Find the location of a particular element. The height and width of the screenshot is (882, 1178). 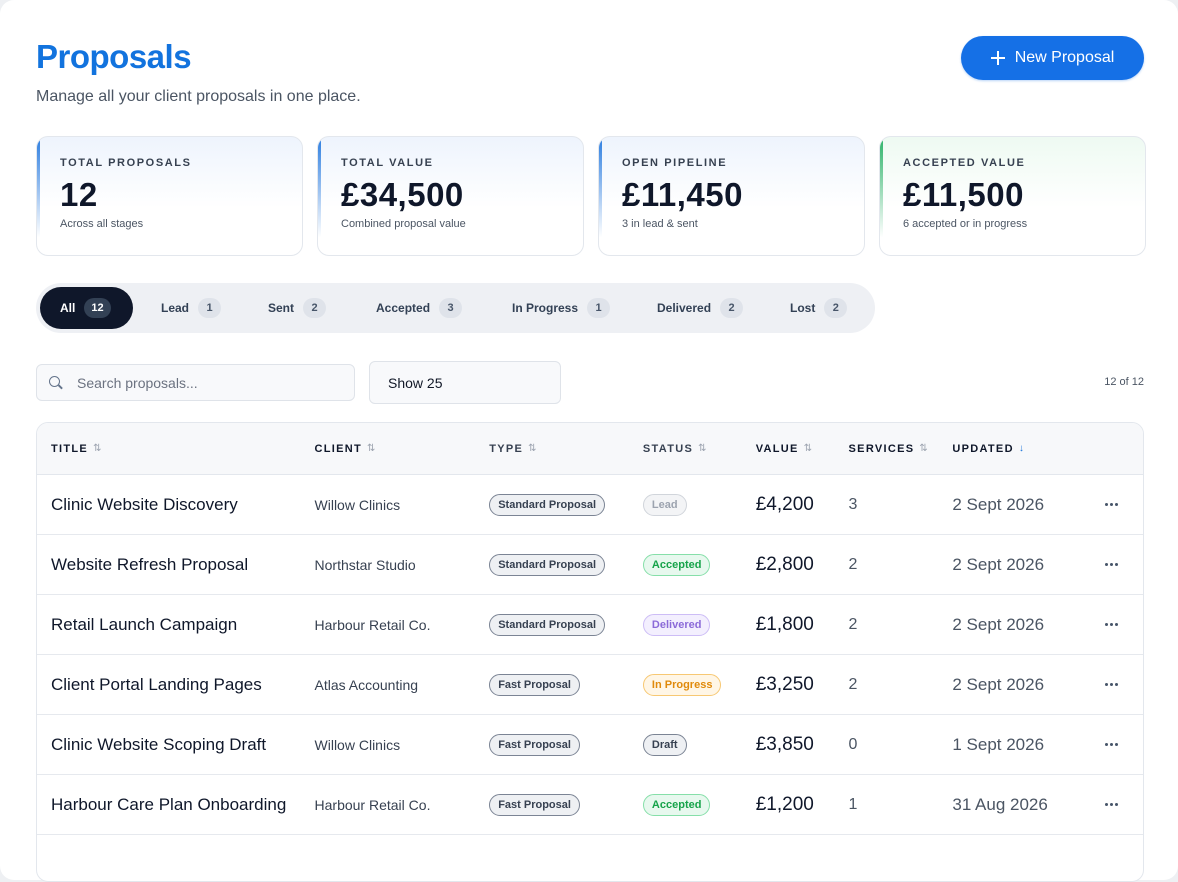

column-label: CLIENT is located at coordinates (338, 448).